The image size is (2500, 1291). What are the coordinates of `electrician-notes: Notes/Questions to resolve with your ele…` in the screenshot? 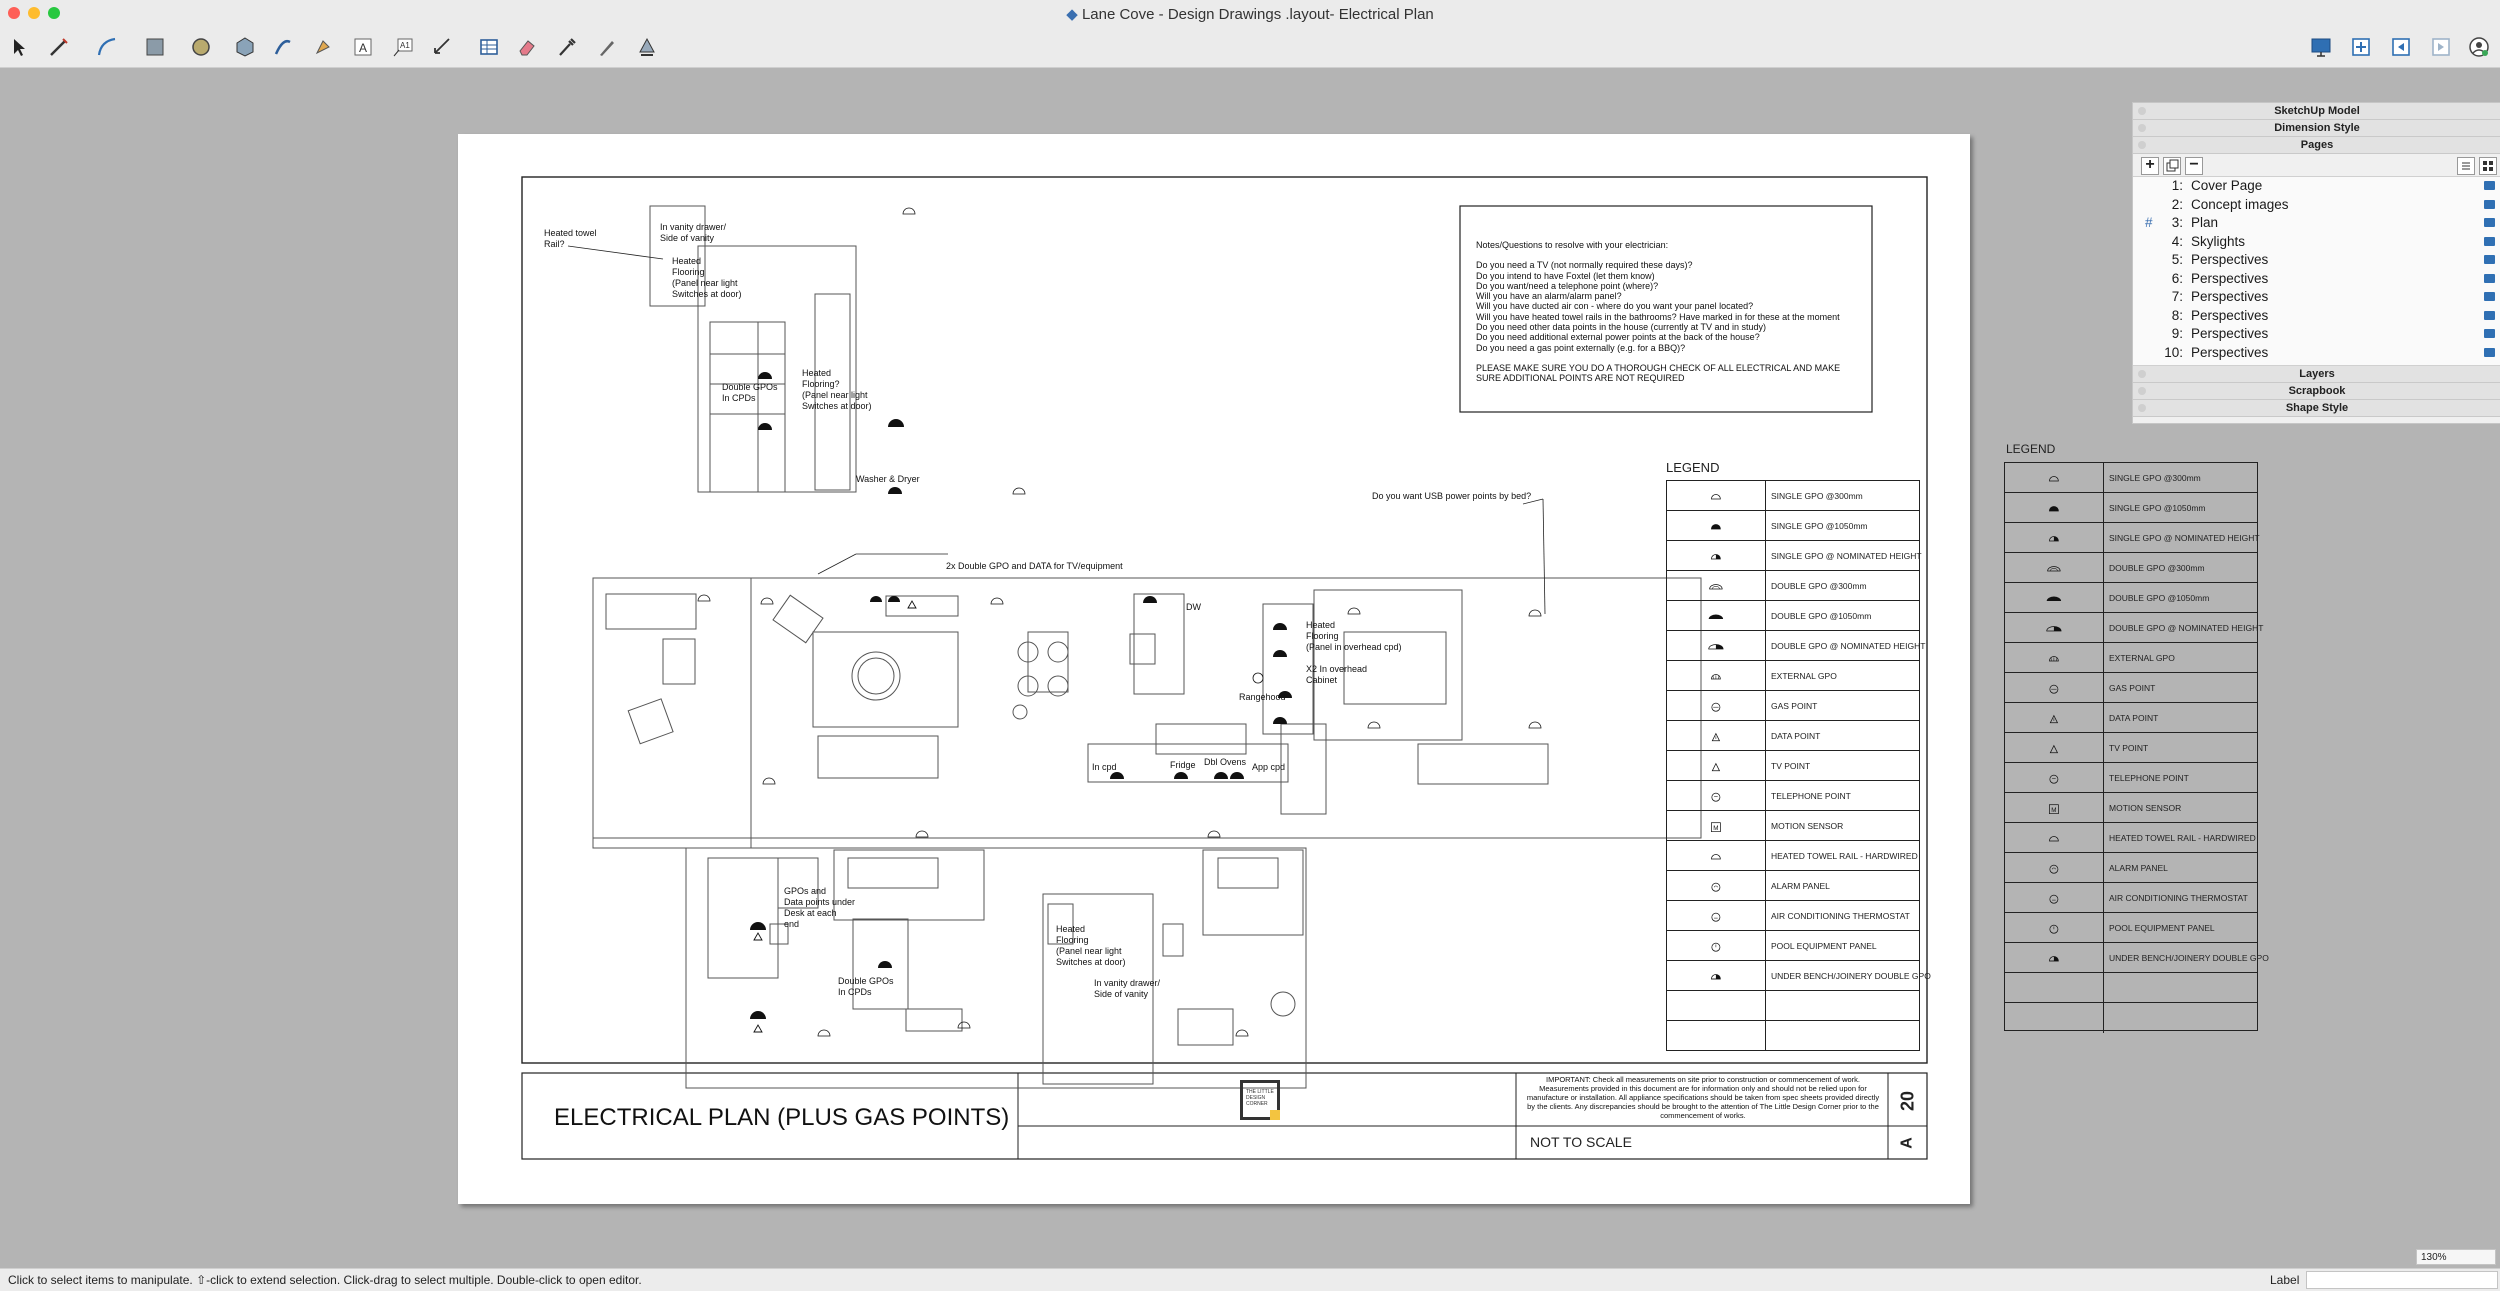 It's located at (1671, 312).